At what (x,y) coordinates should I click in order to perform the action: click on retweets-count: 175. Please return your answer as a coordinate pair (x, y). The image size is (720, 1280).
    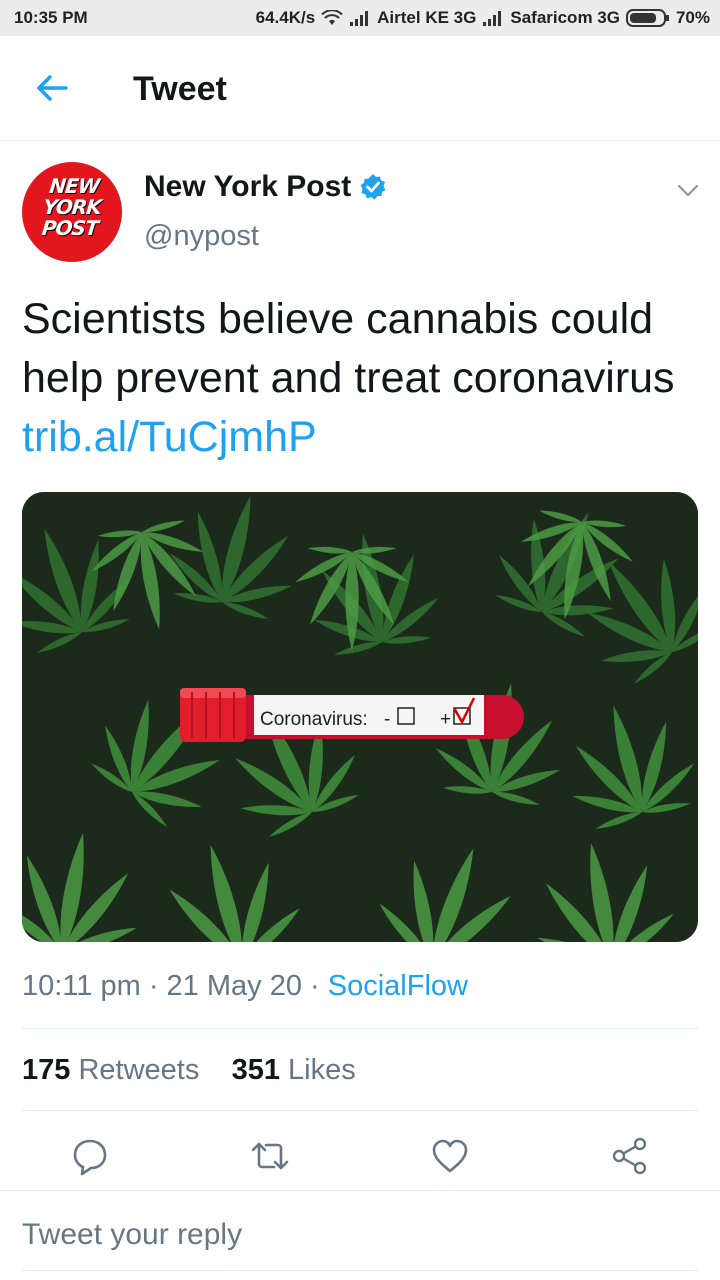
    Looking at the image, I should click on (46, 1070).